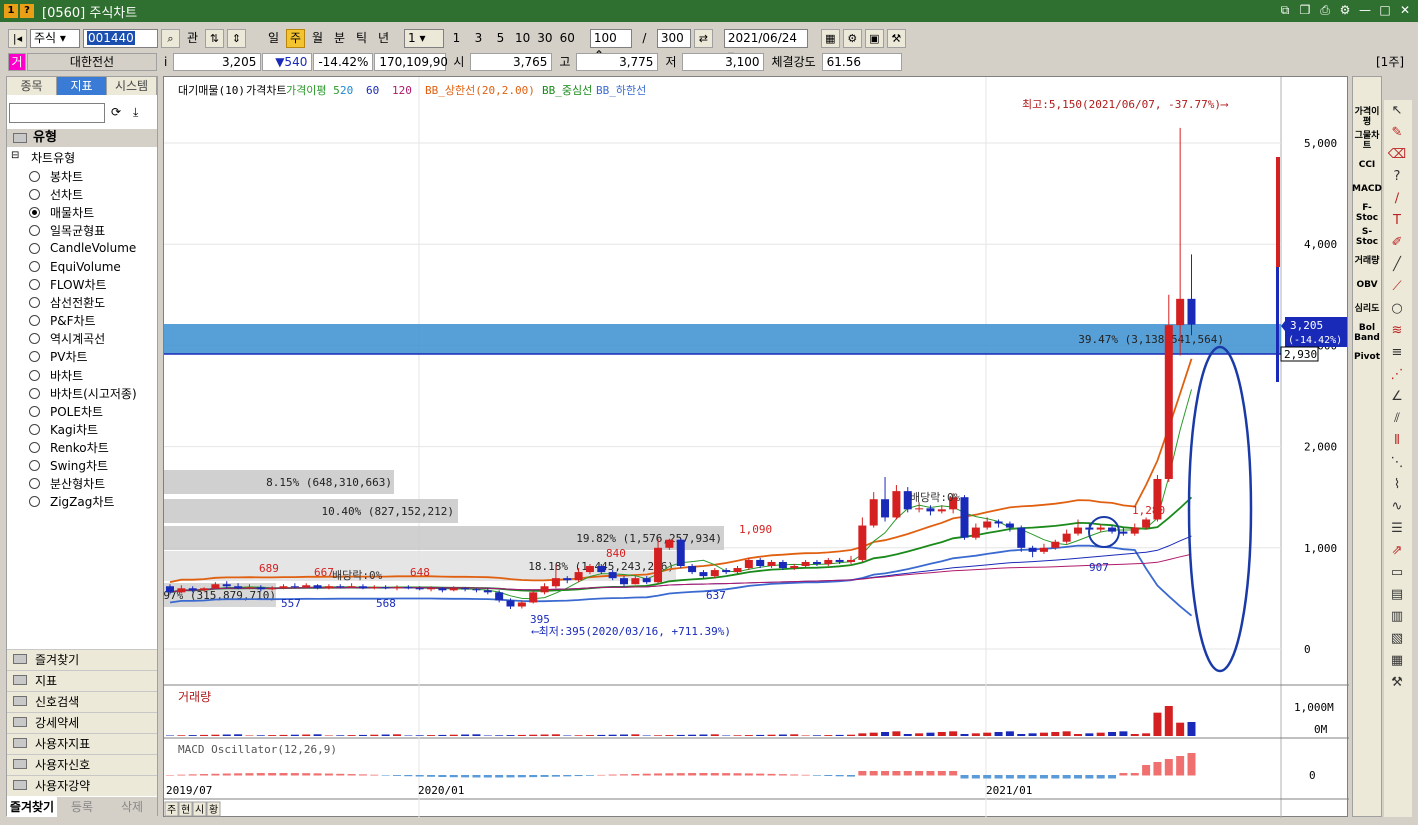 The image size is (1418, 825). What do you see at coordinates (83, 176) in the screenshot?
I see `chart-type-item: 봉차트` at bounding box center [83, 176].